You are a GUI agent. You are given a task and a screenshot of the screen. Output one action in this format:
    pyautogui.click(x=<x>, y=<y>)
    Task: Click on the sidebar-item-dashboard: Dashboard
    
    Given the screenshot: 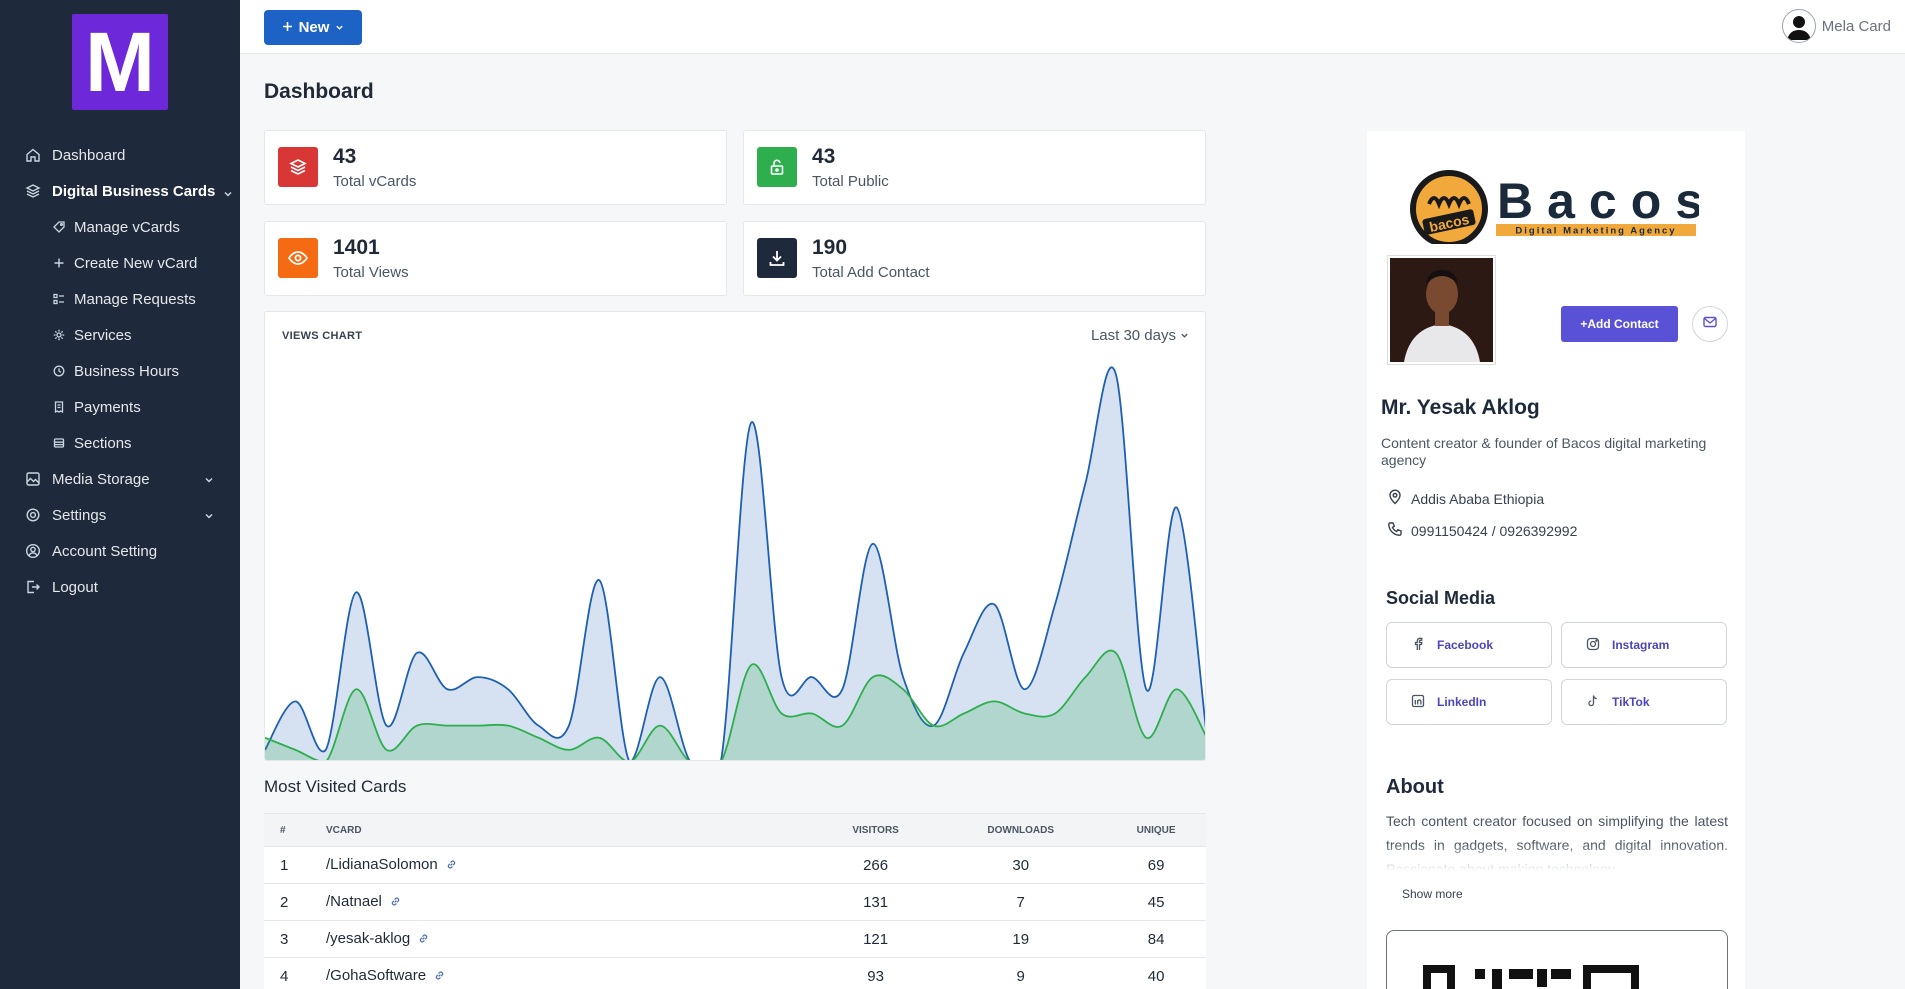 What is the action you would take?
    pyautogui.click(x=120, y=155)
    